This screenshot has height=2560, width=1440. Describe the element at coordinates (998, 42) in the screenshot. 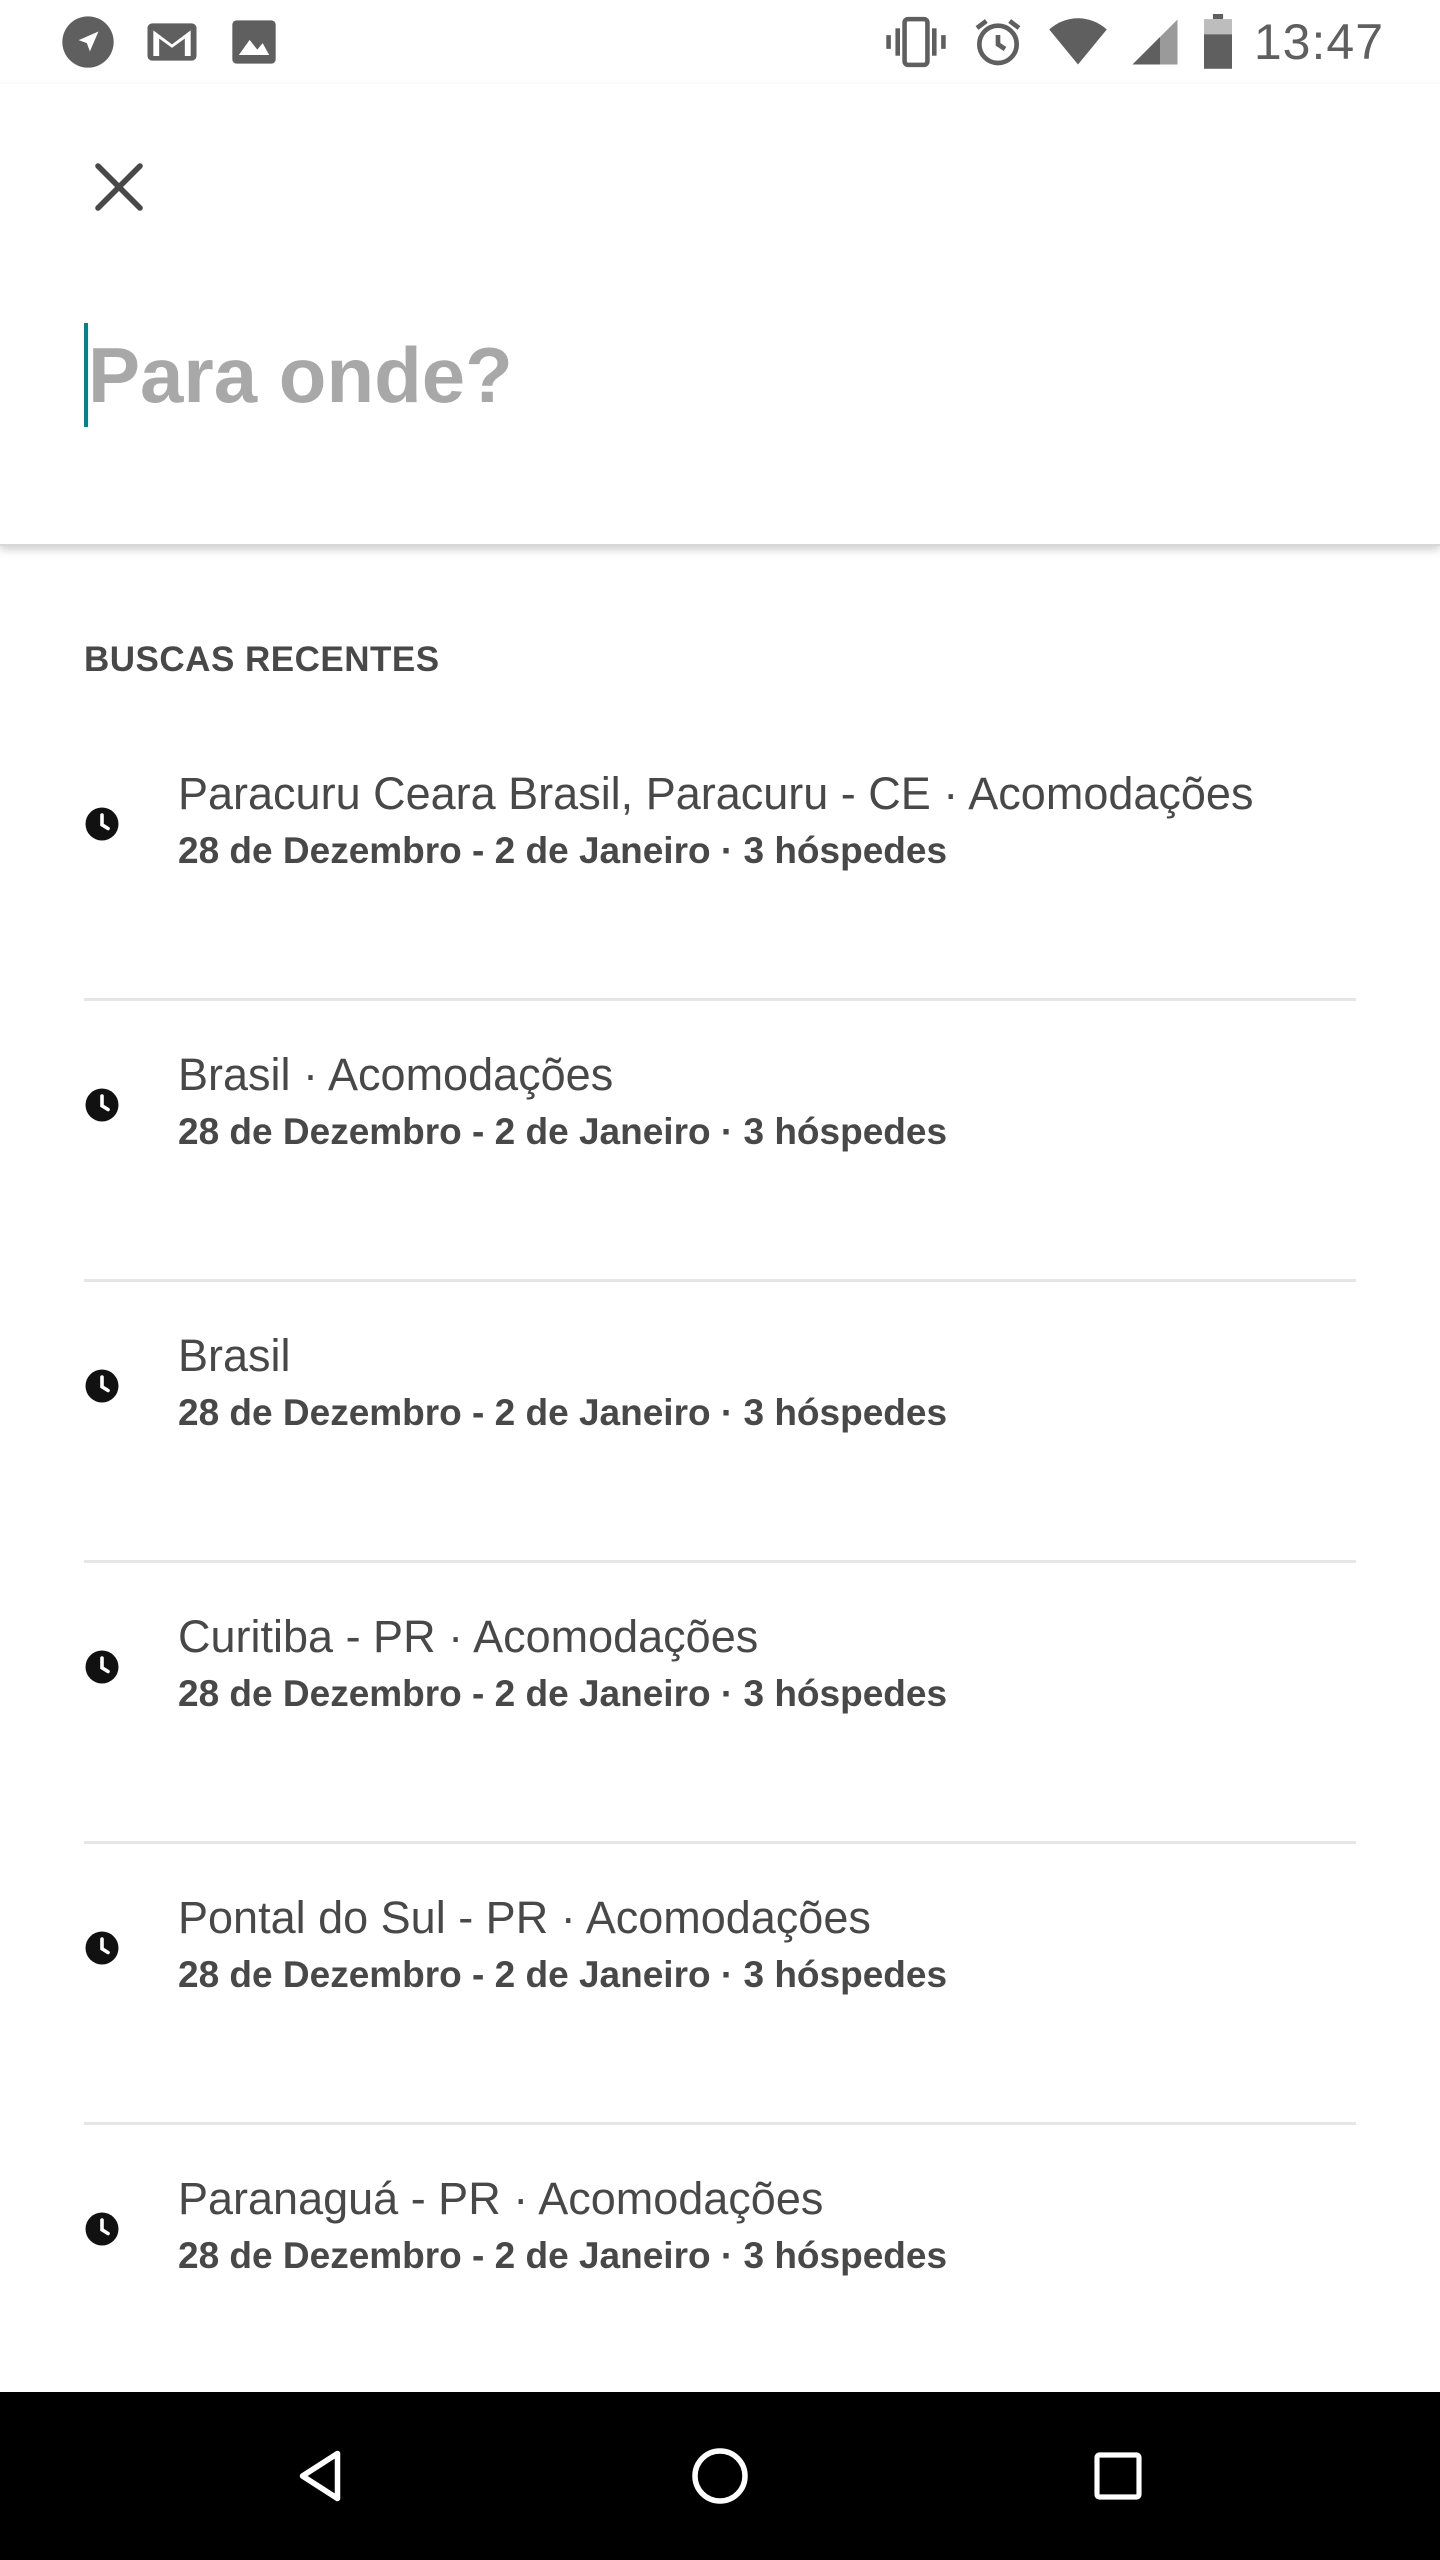

I see `alarm-icon` at that location.